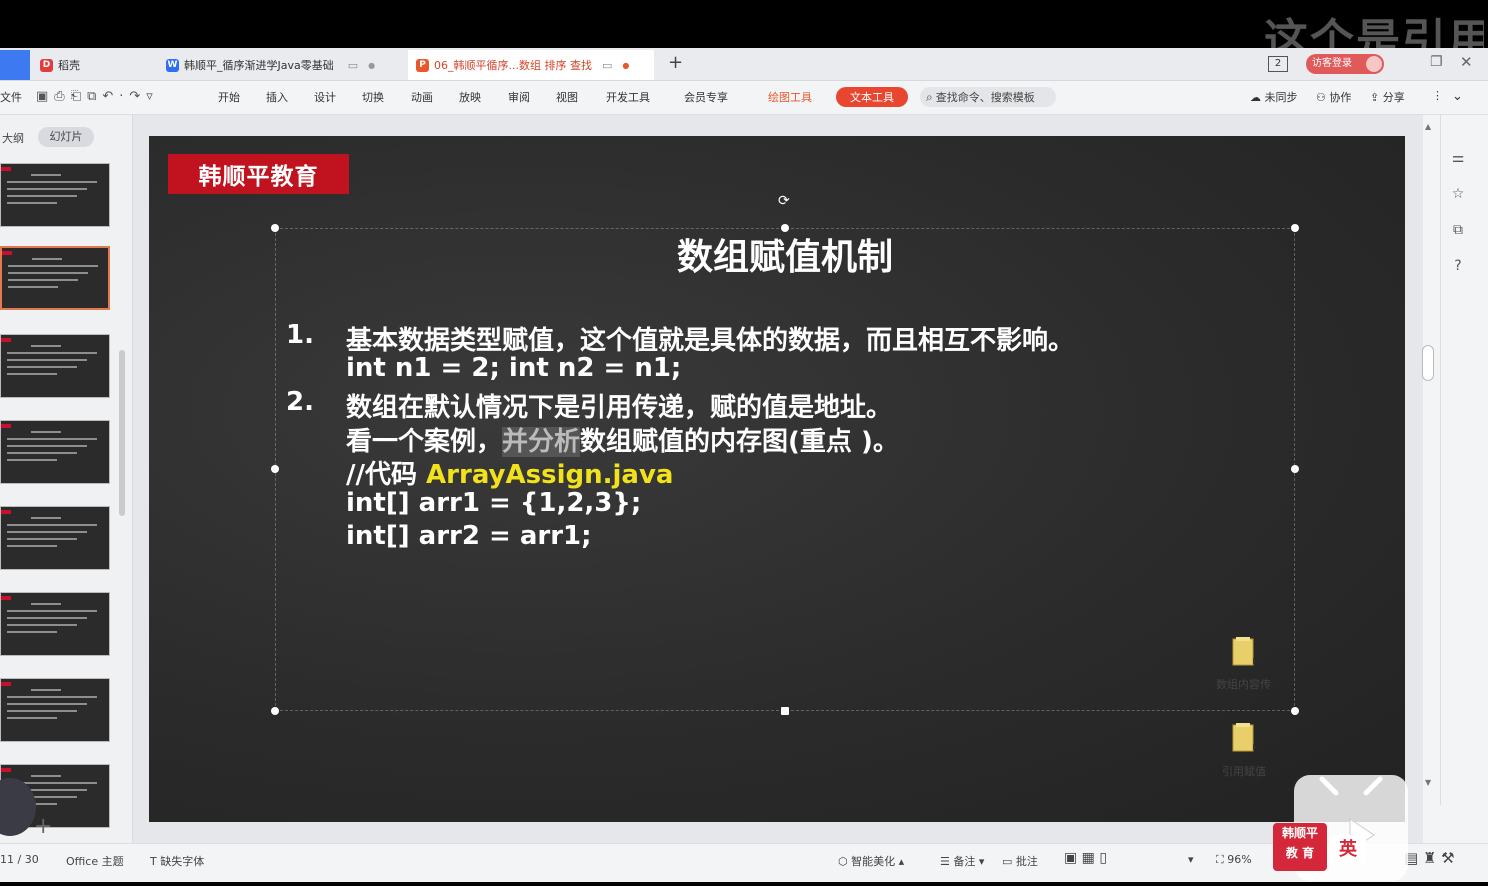 This screenshot has height=886, width=1488. I want to click on menu-member: 会员专享, so click(706, 97).